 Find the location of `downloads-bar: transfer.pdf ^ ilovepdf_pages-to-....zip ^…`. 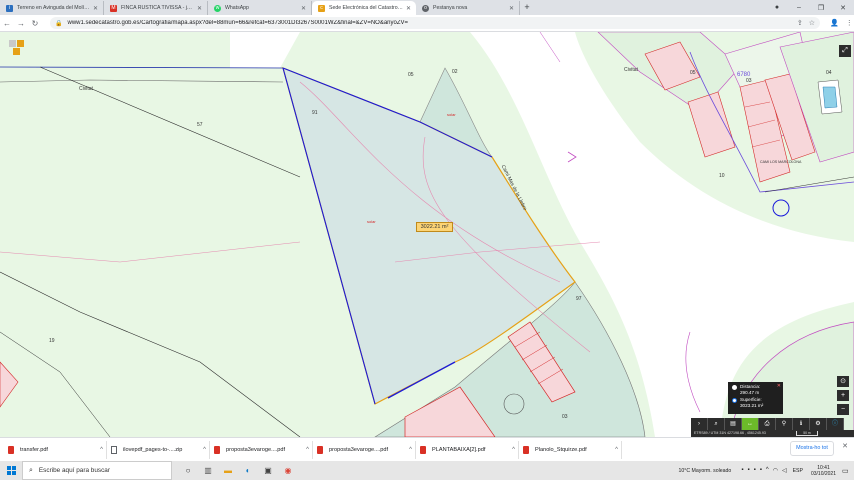

downloads-bar: transfer.pdf ^ ilovepdf_pages-to-....zip ^… is located at coordinates (427, 449).